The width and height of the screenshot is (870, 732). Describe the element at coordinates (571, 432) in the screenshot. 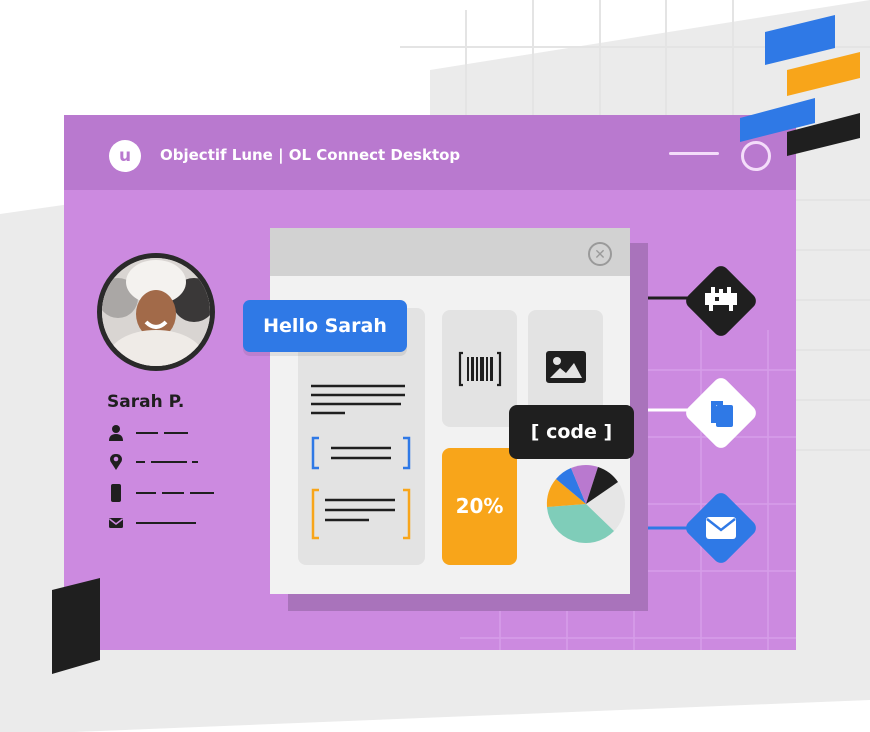

I see `code-tag: [ code ]` at that location.